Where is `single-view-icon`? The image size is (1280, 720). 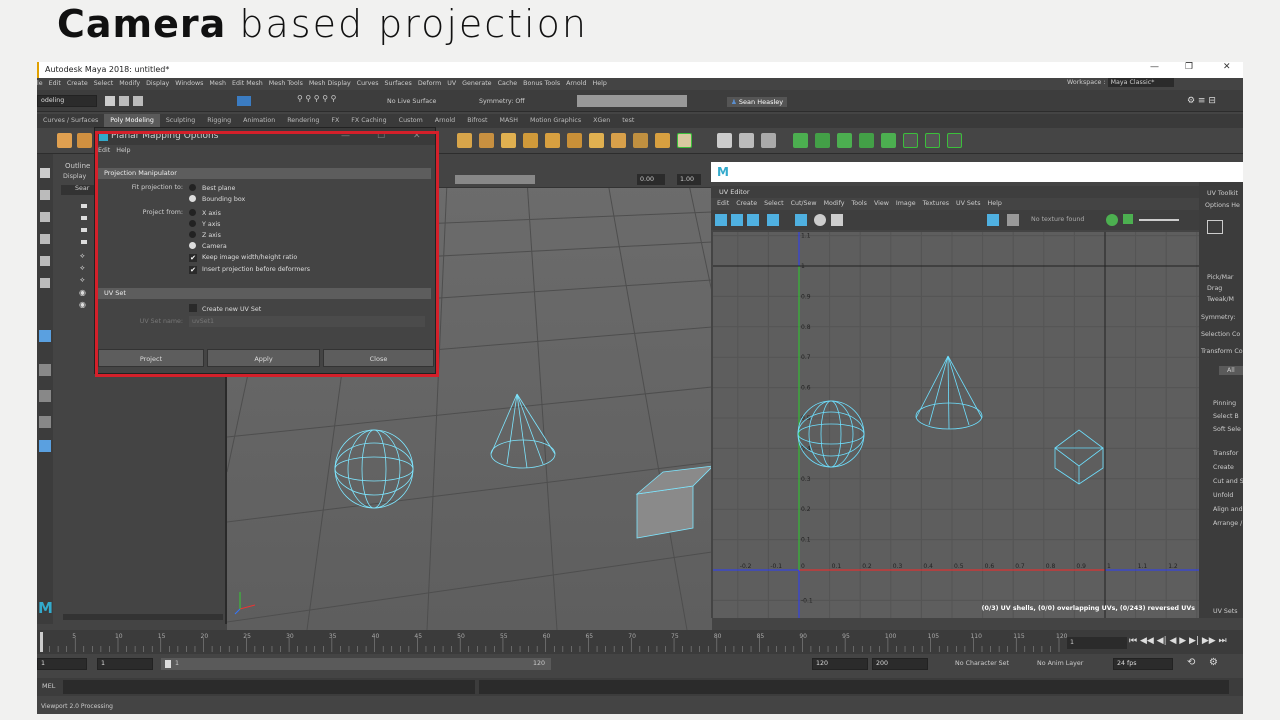
single-view-icon is located at coordinates (45, 336).